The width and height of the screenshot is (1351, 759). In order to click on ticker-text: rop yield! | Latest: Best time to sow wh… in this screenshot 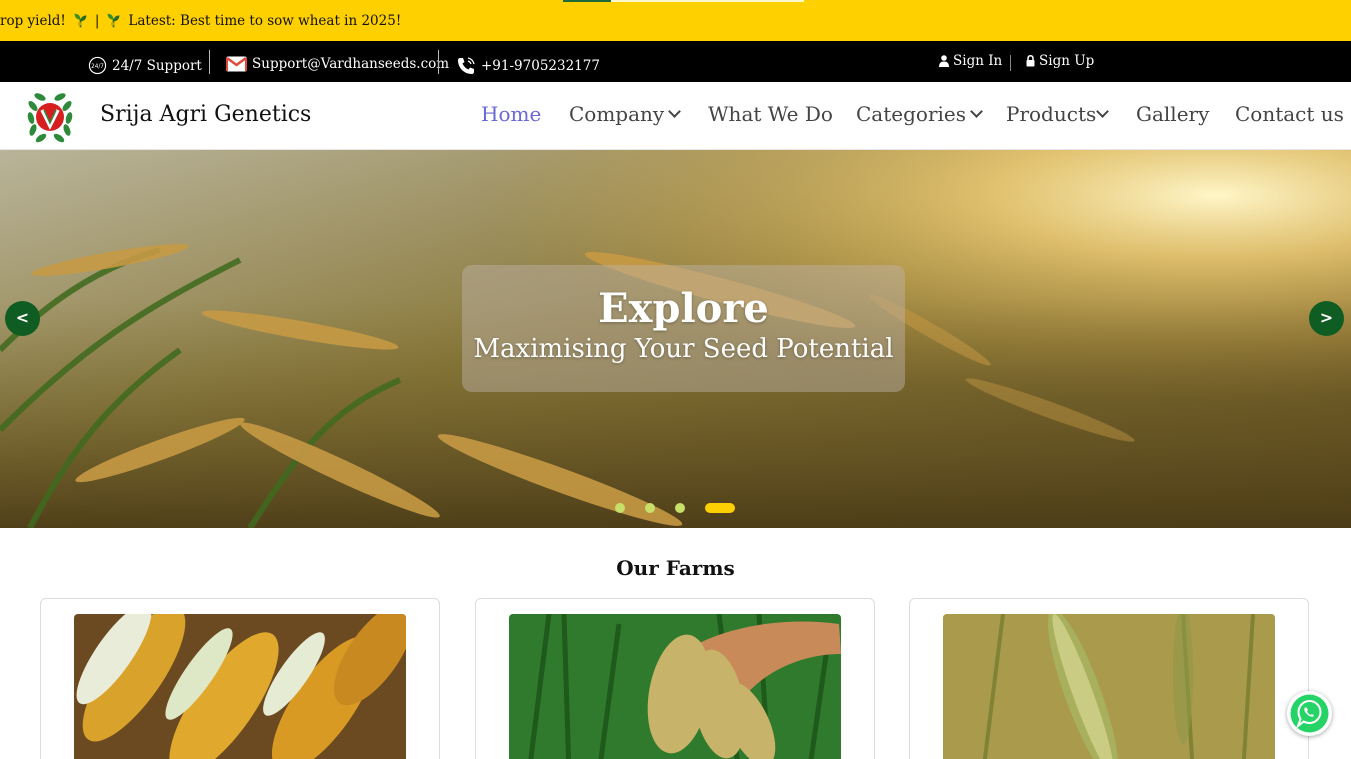, I will do `click(200, 20)`.